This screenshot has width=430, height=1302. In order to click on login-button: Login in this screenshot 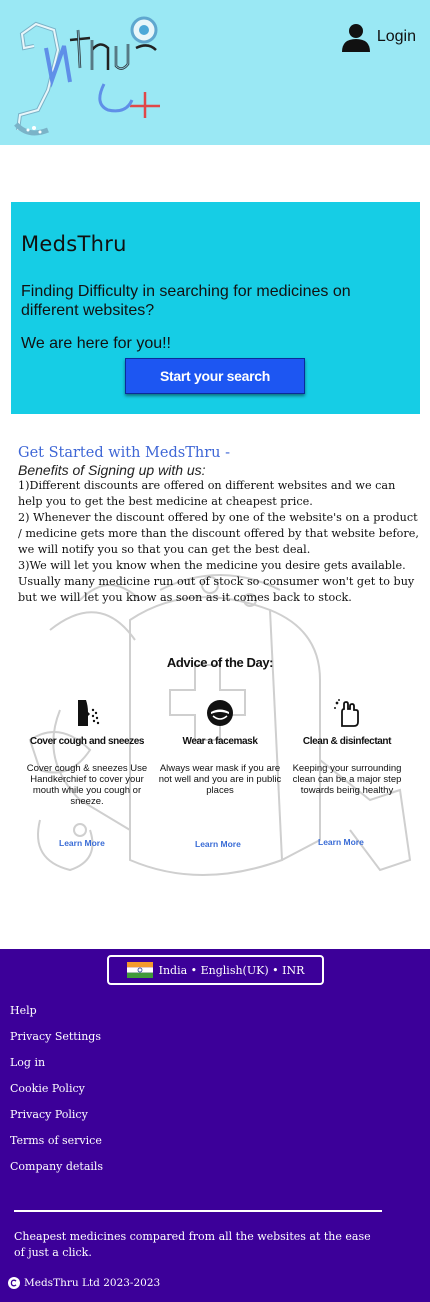, I will do `click(378, 37)`.